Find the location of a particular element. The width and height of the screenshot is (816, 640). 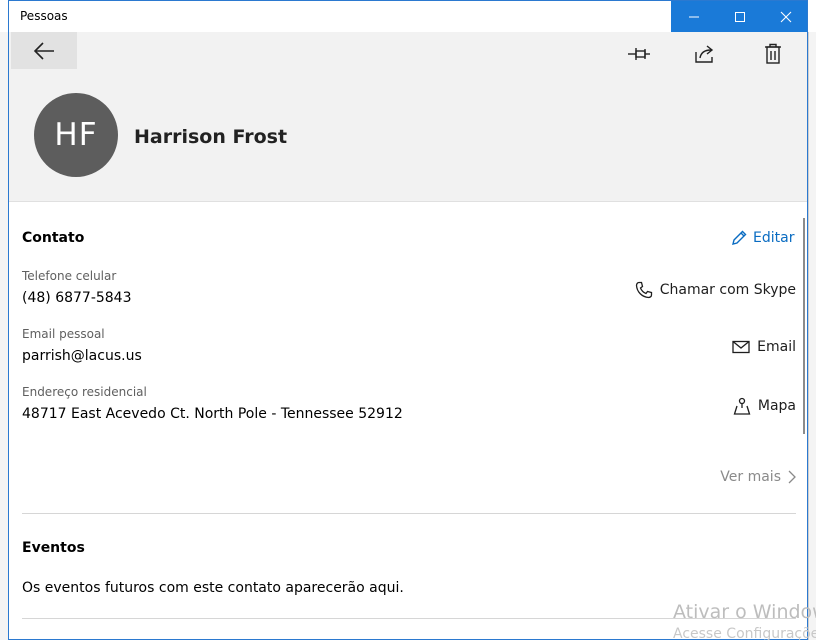

trash-icon is located at coordinates (773, 53).